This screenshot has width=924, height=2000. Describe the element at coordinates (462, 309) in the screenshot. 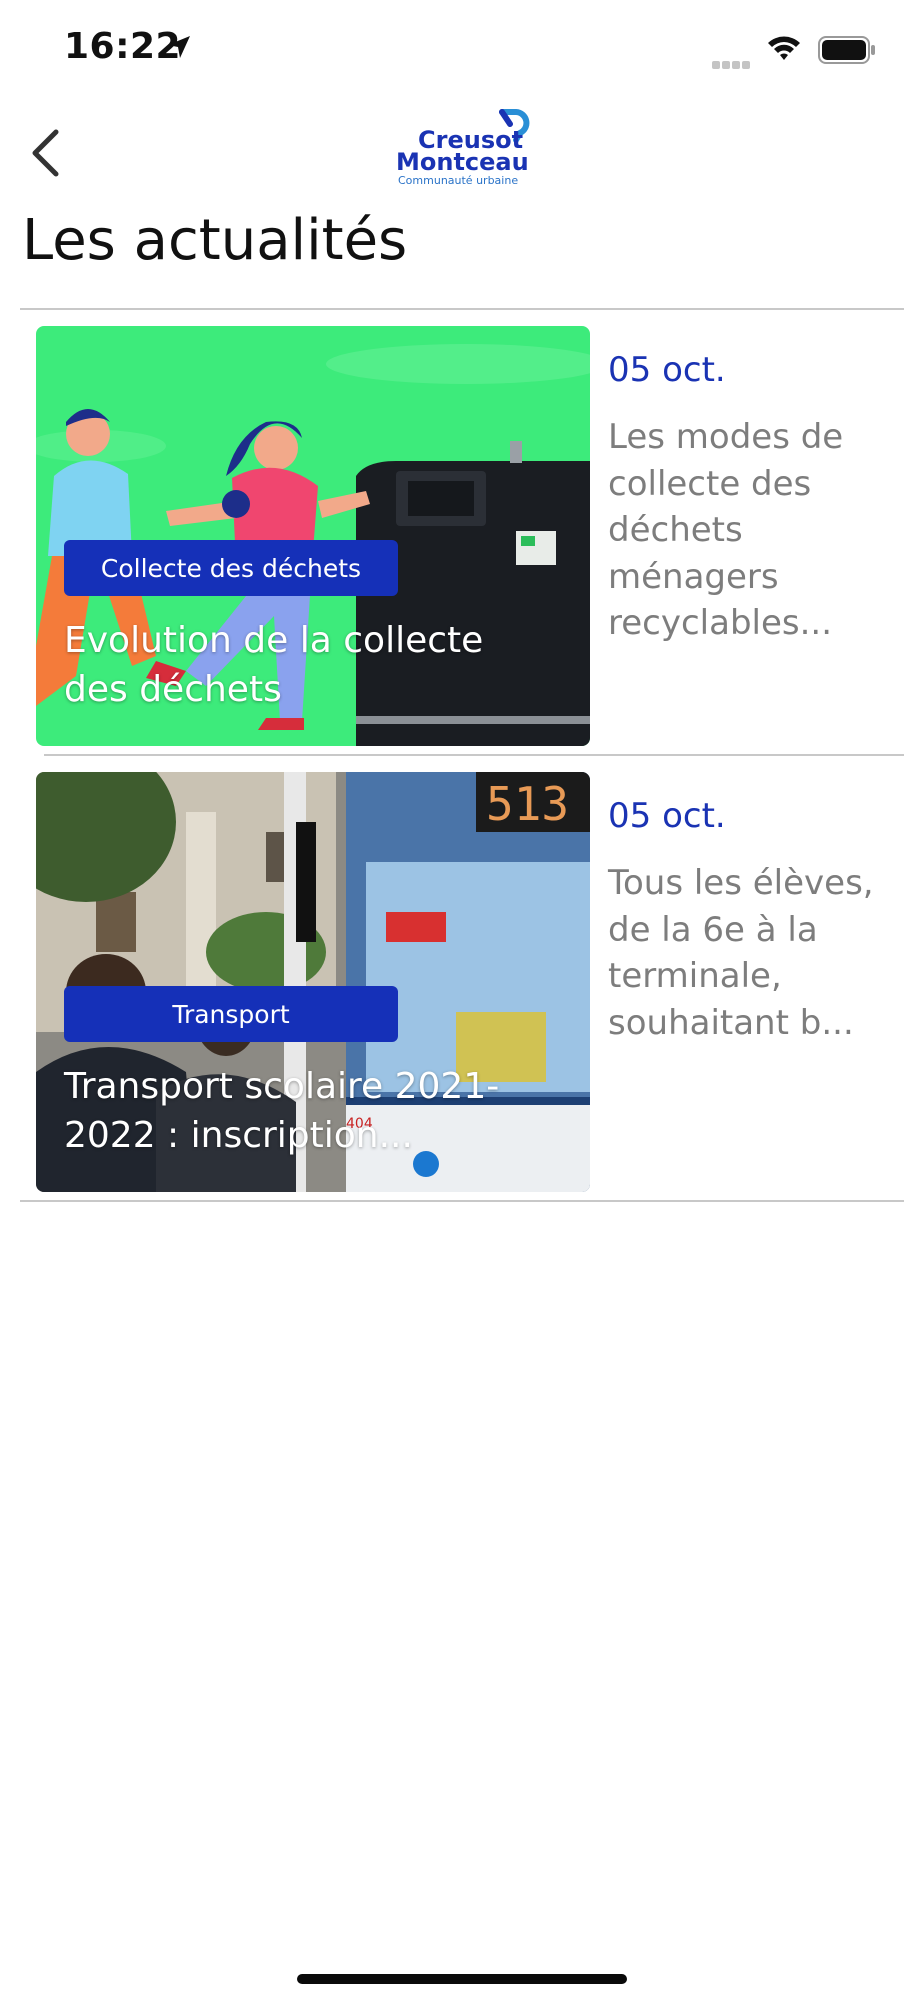

I see `header-divider` at that location.